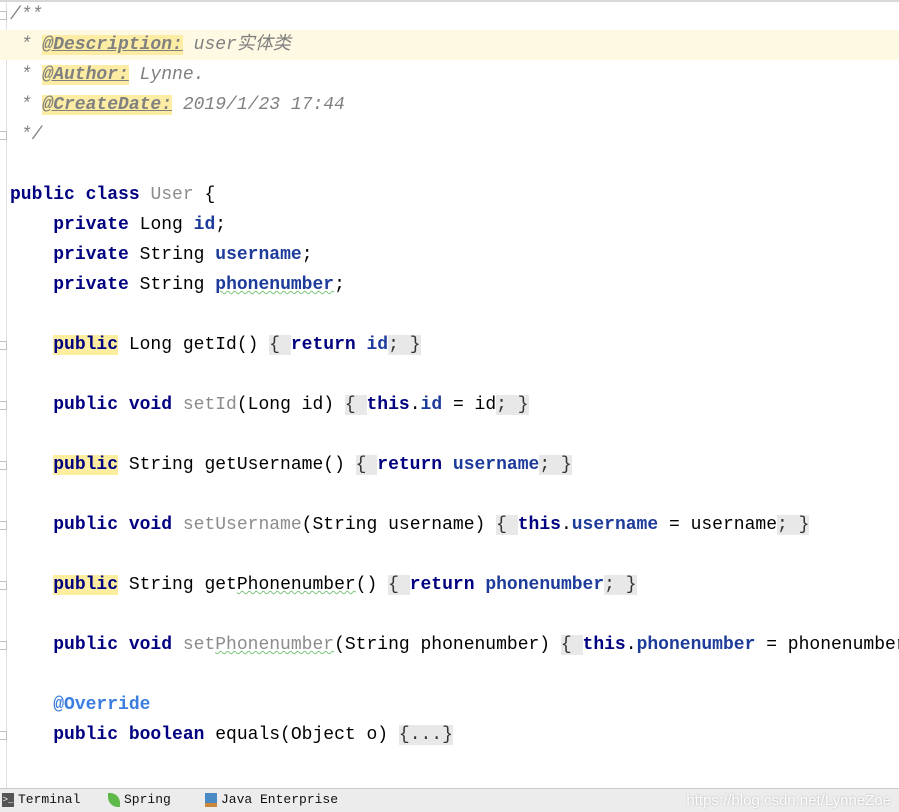  I want to click on code-line-text: * @Description: user实体类, so click(150, 45).